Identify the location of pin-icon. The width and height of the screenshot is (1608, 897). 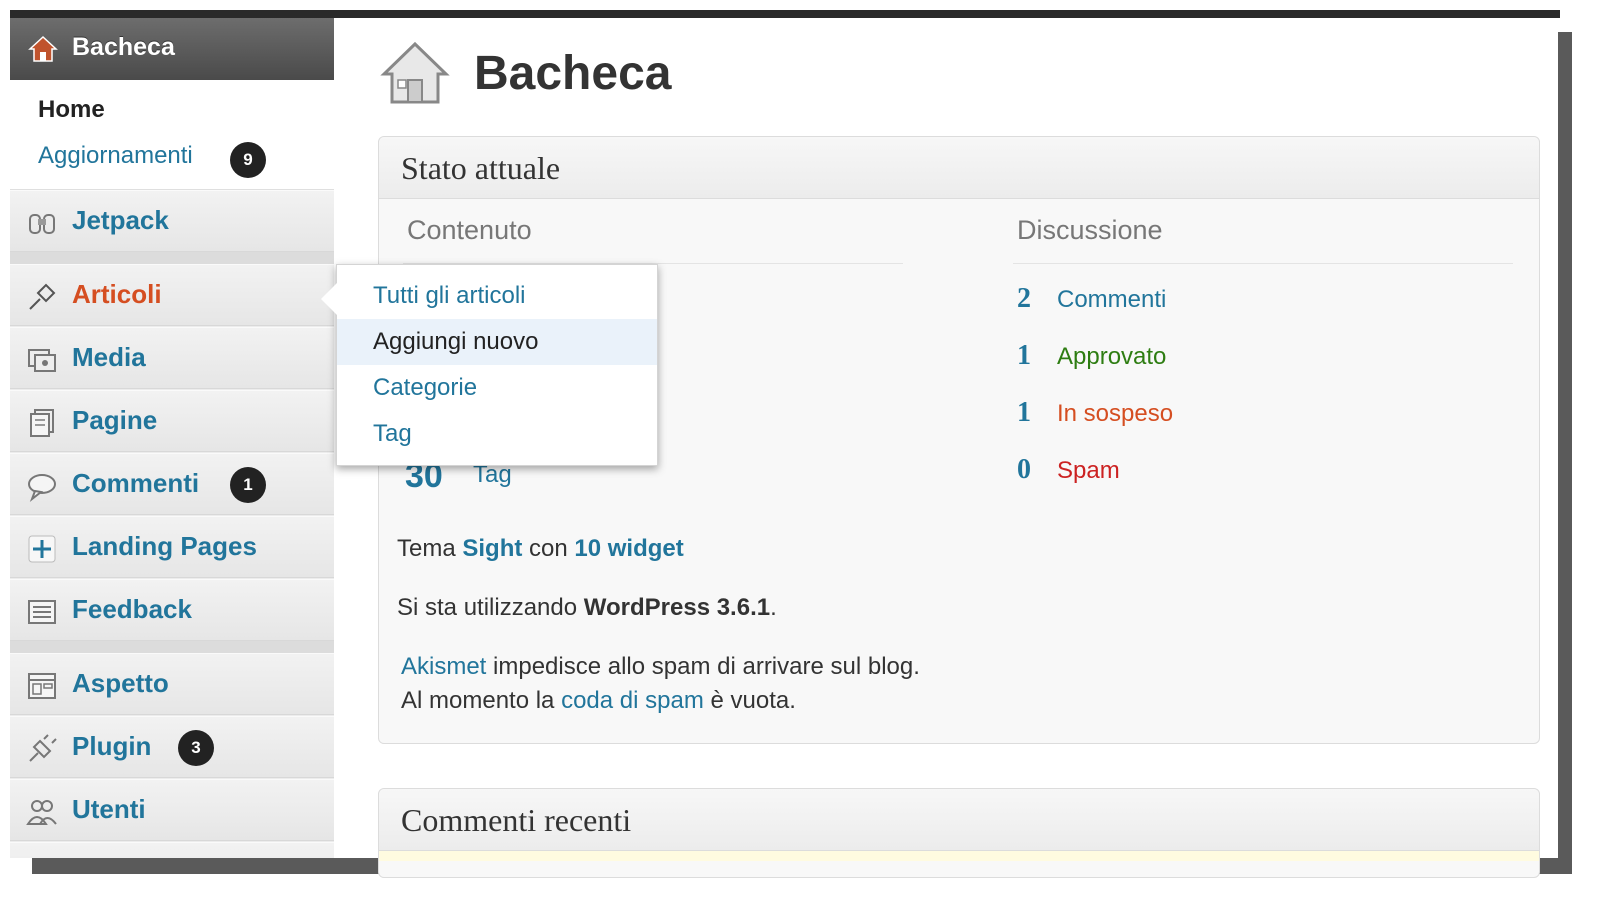
(42, 296).